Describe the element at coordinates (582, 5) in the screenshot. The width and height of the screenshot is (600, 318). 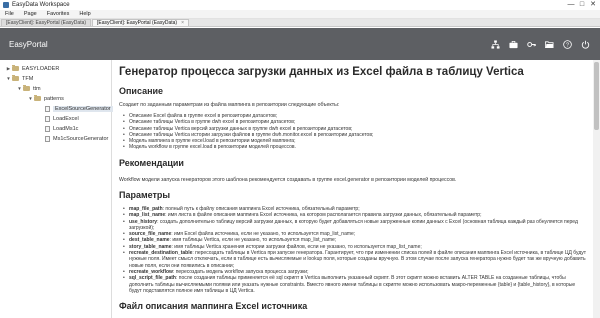
I see `maximize-icon: □` at that location.